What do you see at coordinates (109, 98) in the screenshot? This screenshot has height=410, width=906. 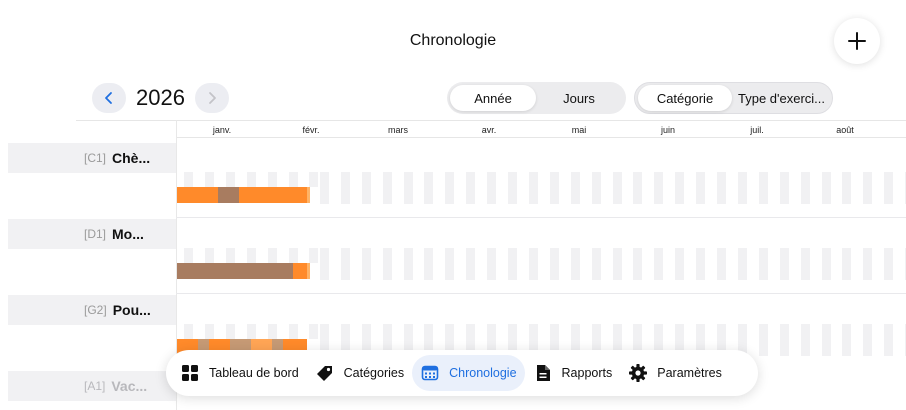 I see `previous-year-button` at bounding box center [109, 98].